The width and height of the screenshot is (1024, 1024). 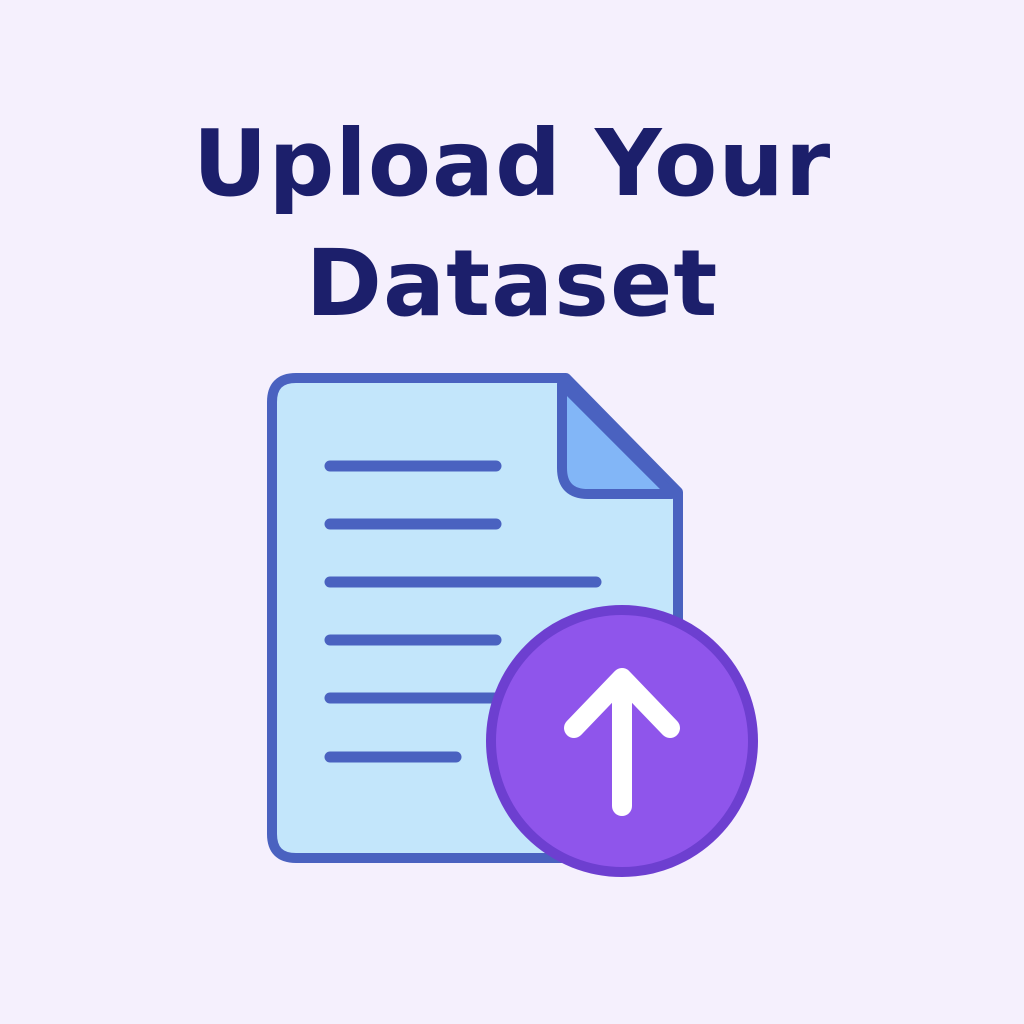 What do you see at coordinates (622, 741) in the screenshot?
I see `upload-button` at bounding box center [622, 741].